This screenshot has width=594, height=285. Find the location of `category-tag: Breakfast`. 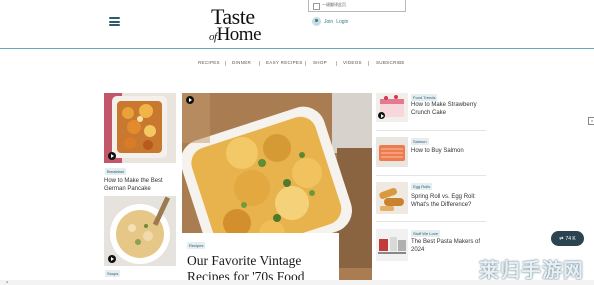

category-tag: Breakfast is located at coordinates (115, 171).